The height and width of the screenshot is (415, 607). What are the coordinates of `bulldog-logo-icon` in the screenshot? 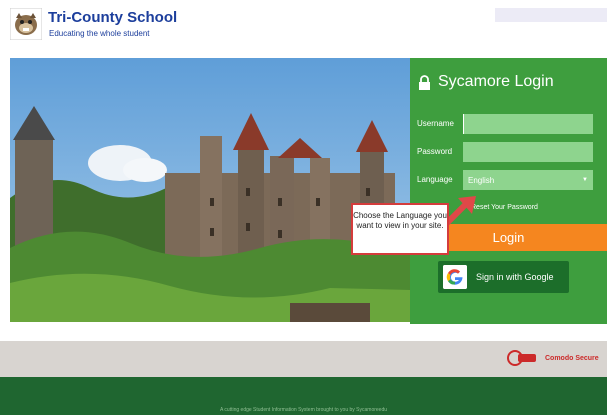 It's located at (26, 24).